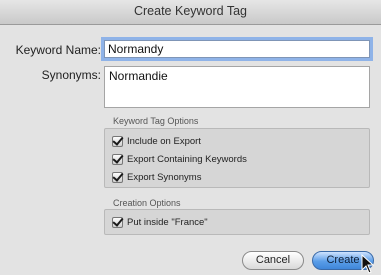 The height and width of the screenshot is (275, 381). What do you see at coordinates (71, 75) in the screenshot?
I see `synonyms-label: Synonyms:` at bounding box center [71, 75].